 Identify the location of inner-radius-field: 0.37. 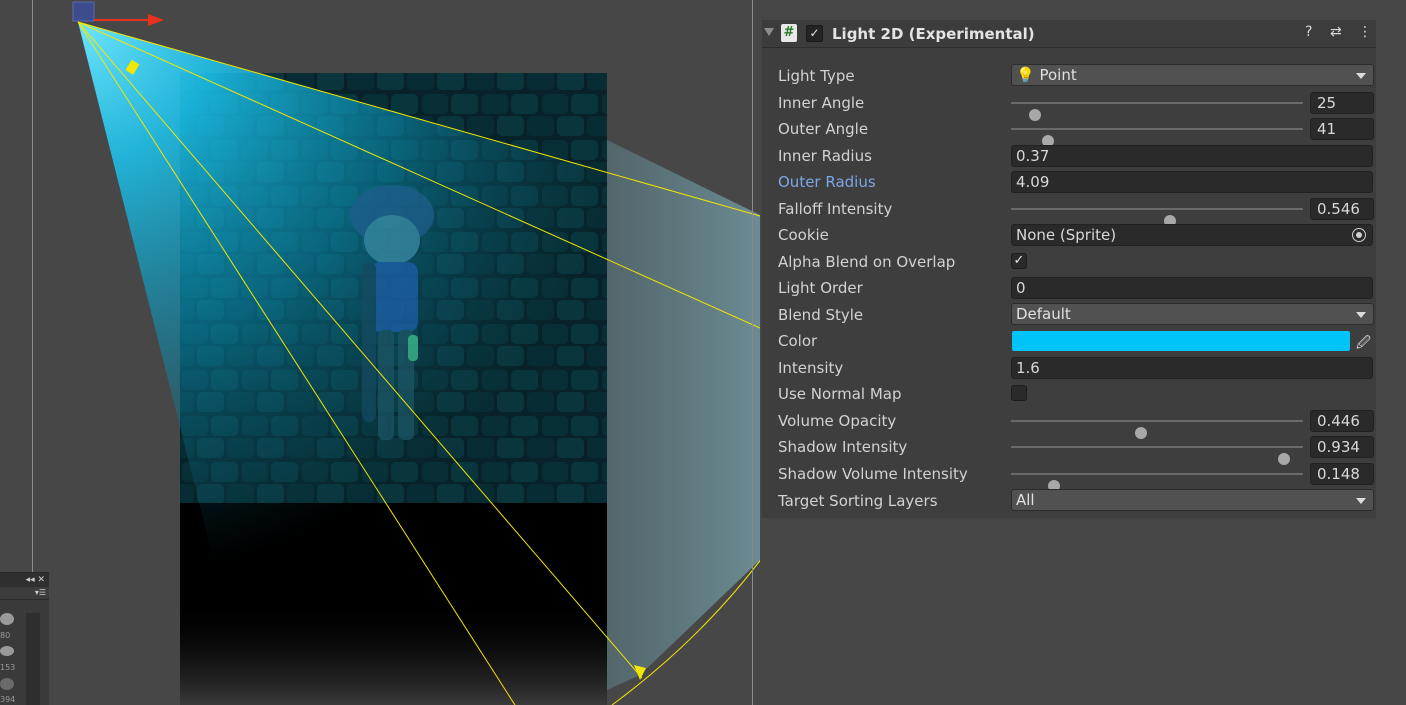
(1192, 156).